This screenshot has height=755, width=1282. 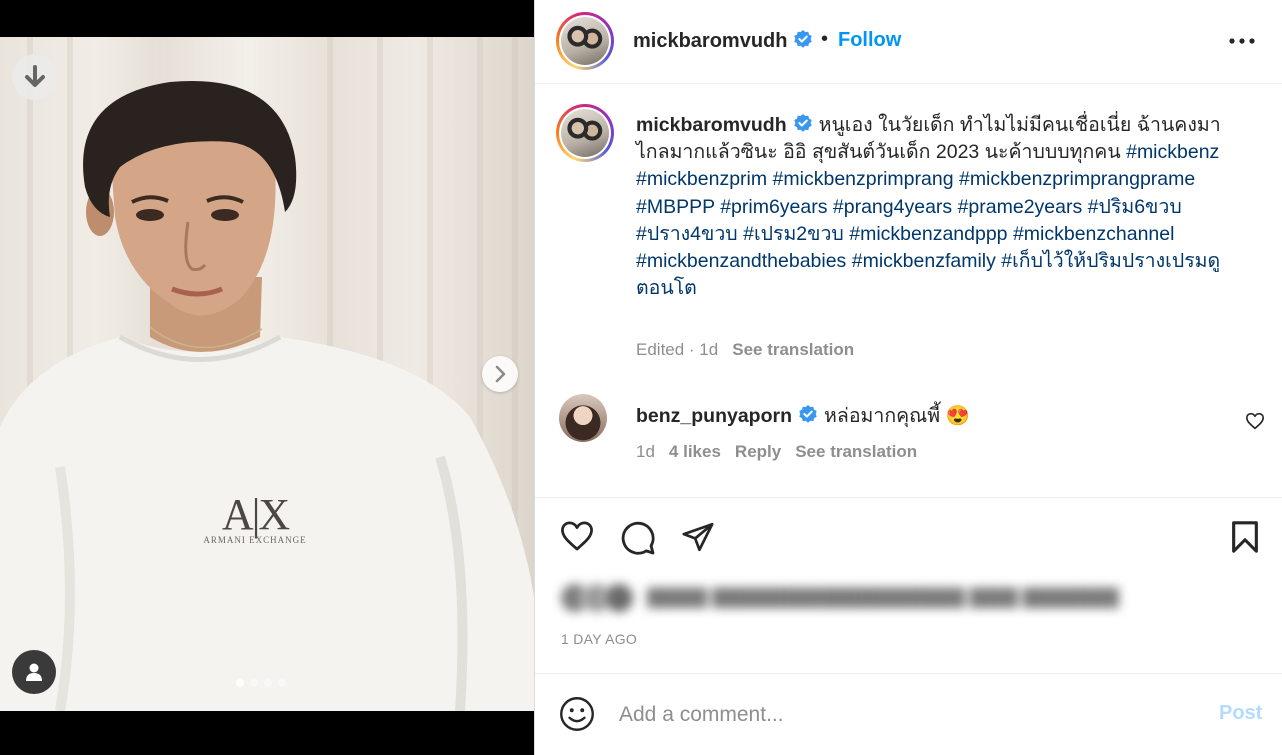 I want to click on hashtag-link: #ปราง4ขวบ, so click(x=687, y=234).